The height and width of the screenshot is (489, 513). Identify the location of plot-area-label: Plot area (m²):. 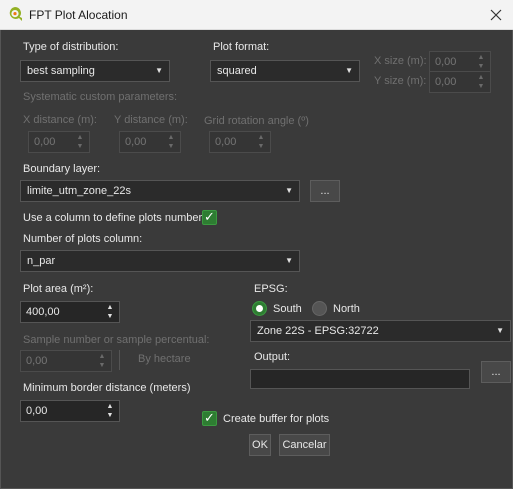
(58, 289).